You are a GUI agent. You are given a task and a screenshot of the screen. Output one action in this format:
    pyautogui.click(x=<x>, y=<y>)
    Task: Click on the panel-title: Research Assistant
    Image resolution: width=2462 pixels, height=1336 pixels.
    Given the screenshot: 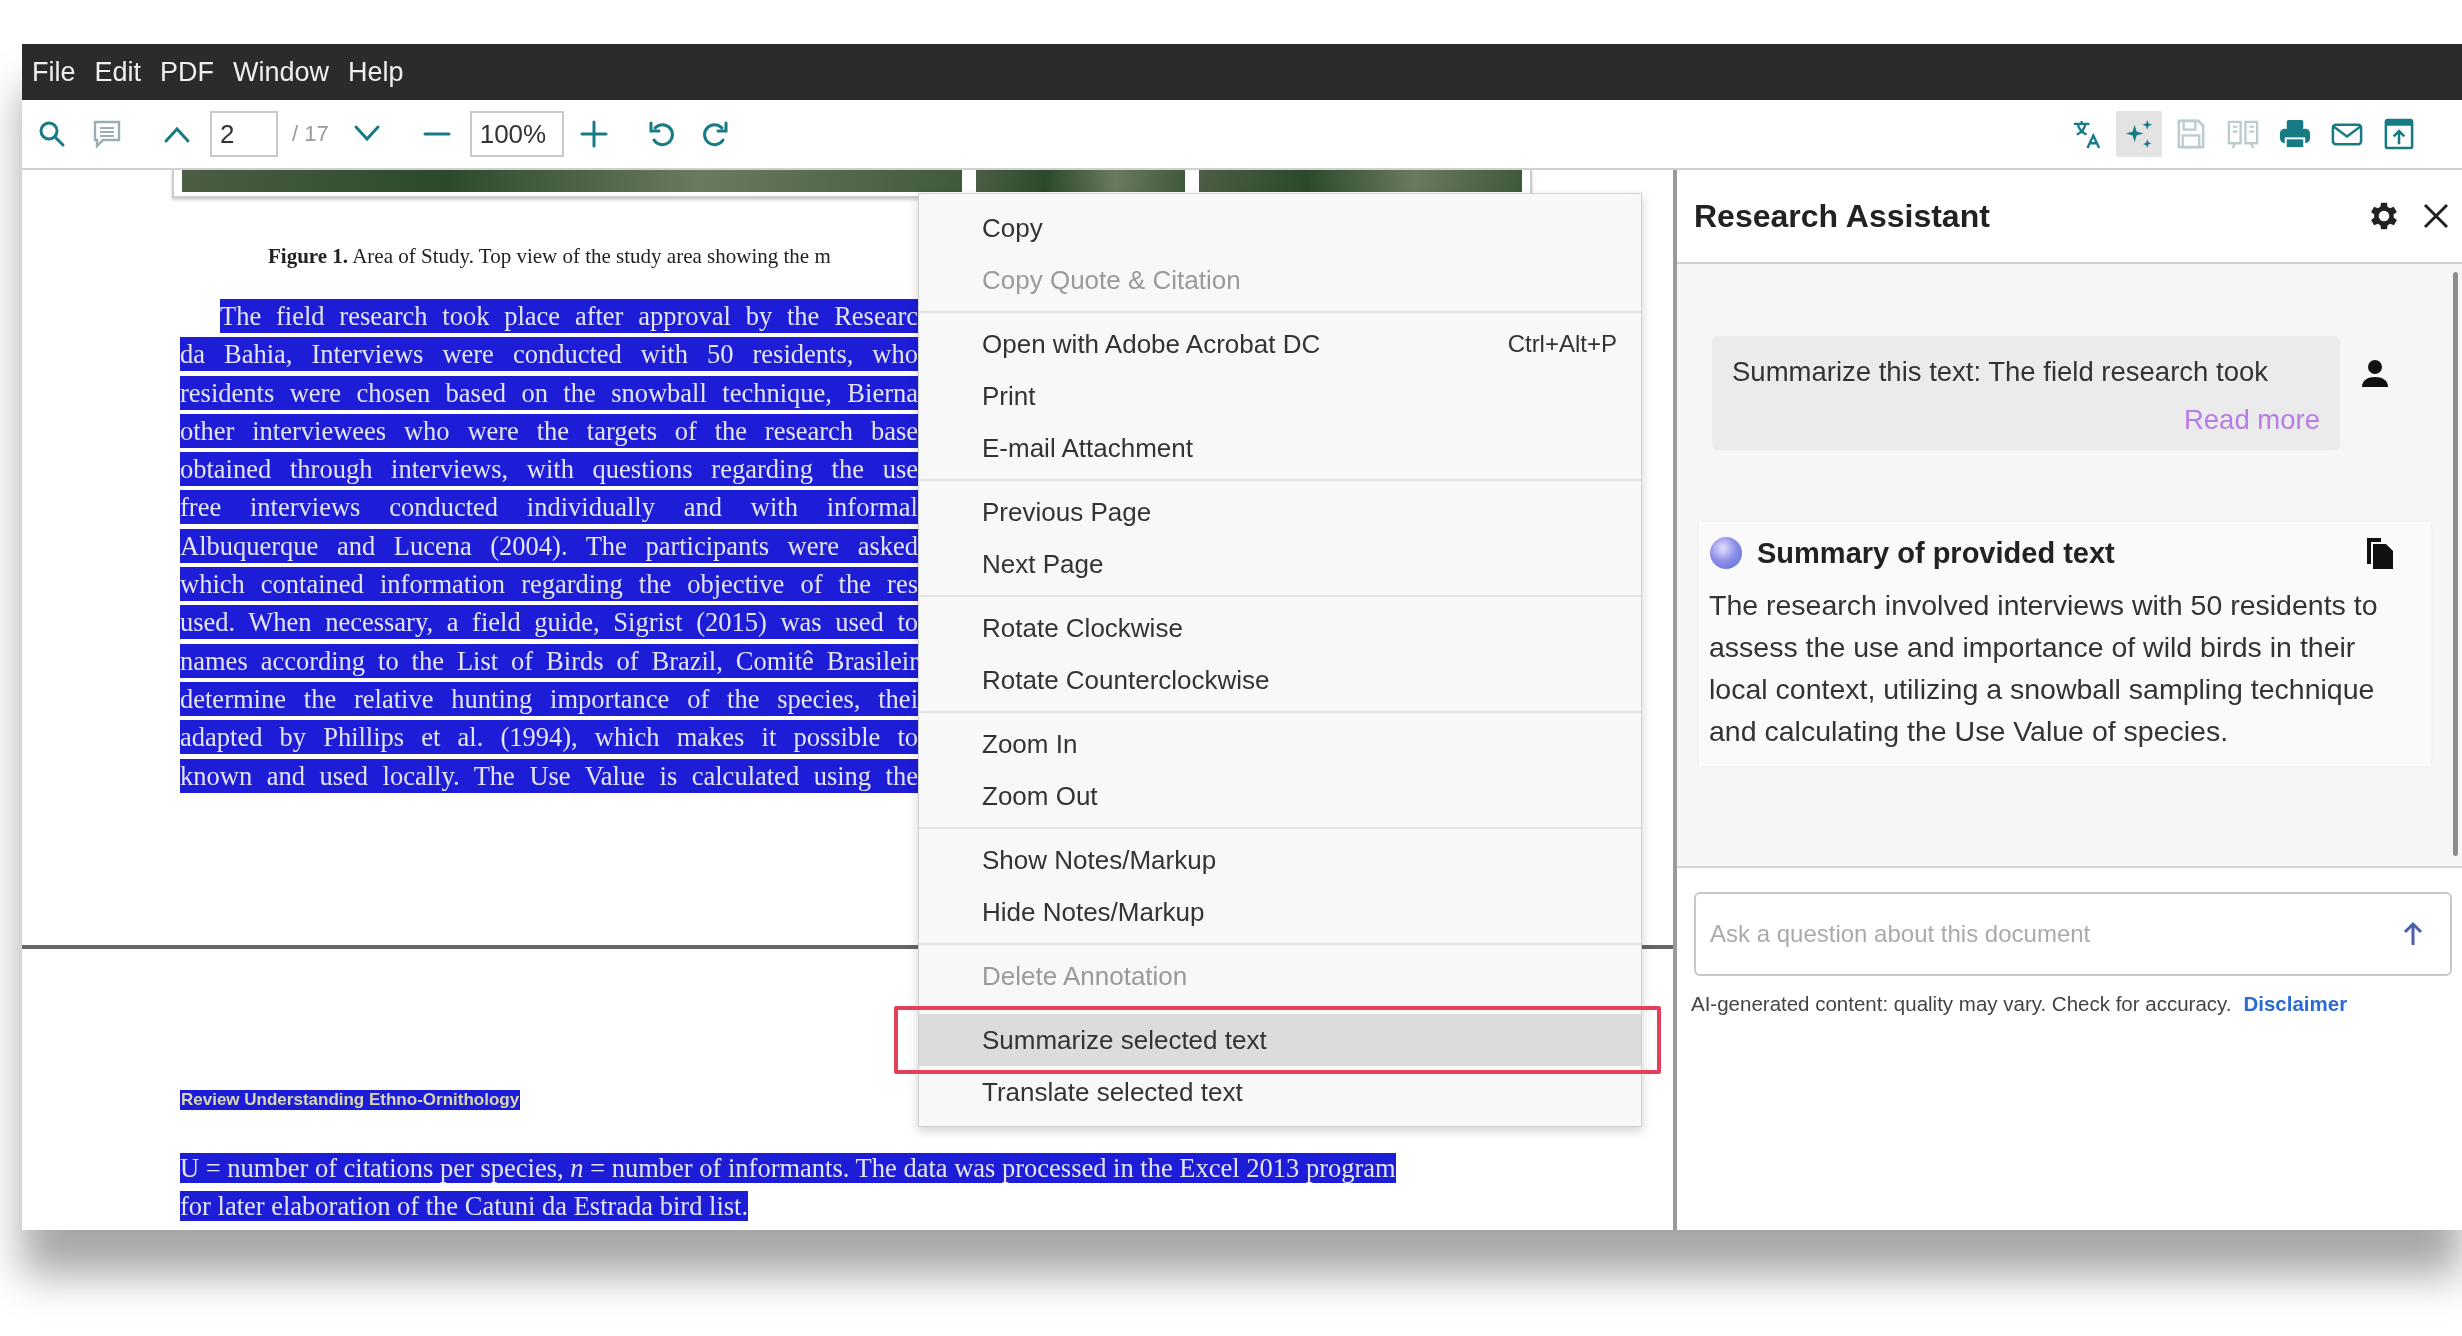 What is the action you would take?
    pyautogui.click(x=1842, y=216)
    